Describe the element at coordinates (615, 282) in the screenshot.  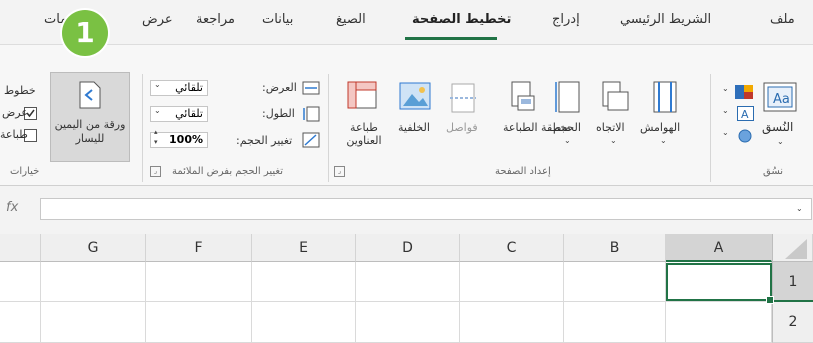
I see `cell-b1` at that location.